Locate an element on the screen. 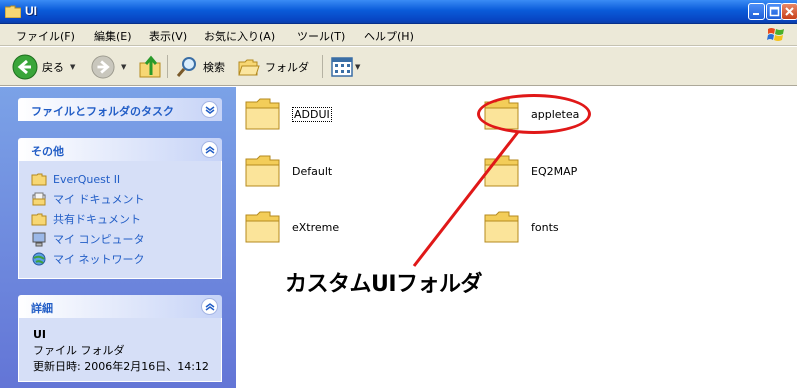 This screenshot has width=797, height=388. back-dropdown-icon: ▼ is located at coordinates (72, 67).